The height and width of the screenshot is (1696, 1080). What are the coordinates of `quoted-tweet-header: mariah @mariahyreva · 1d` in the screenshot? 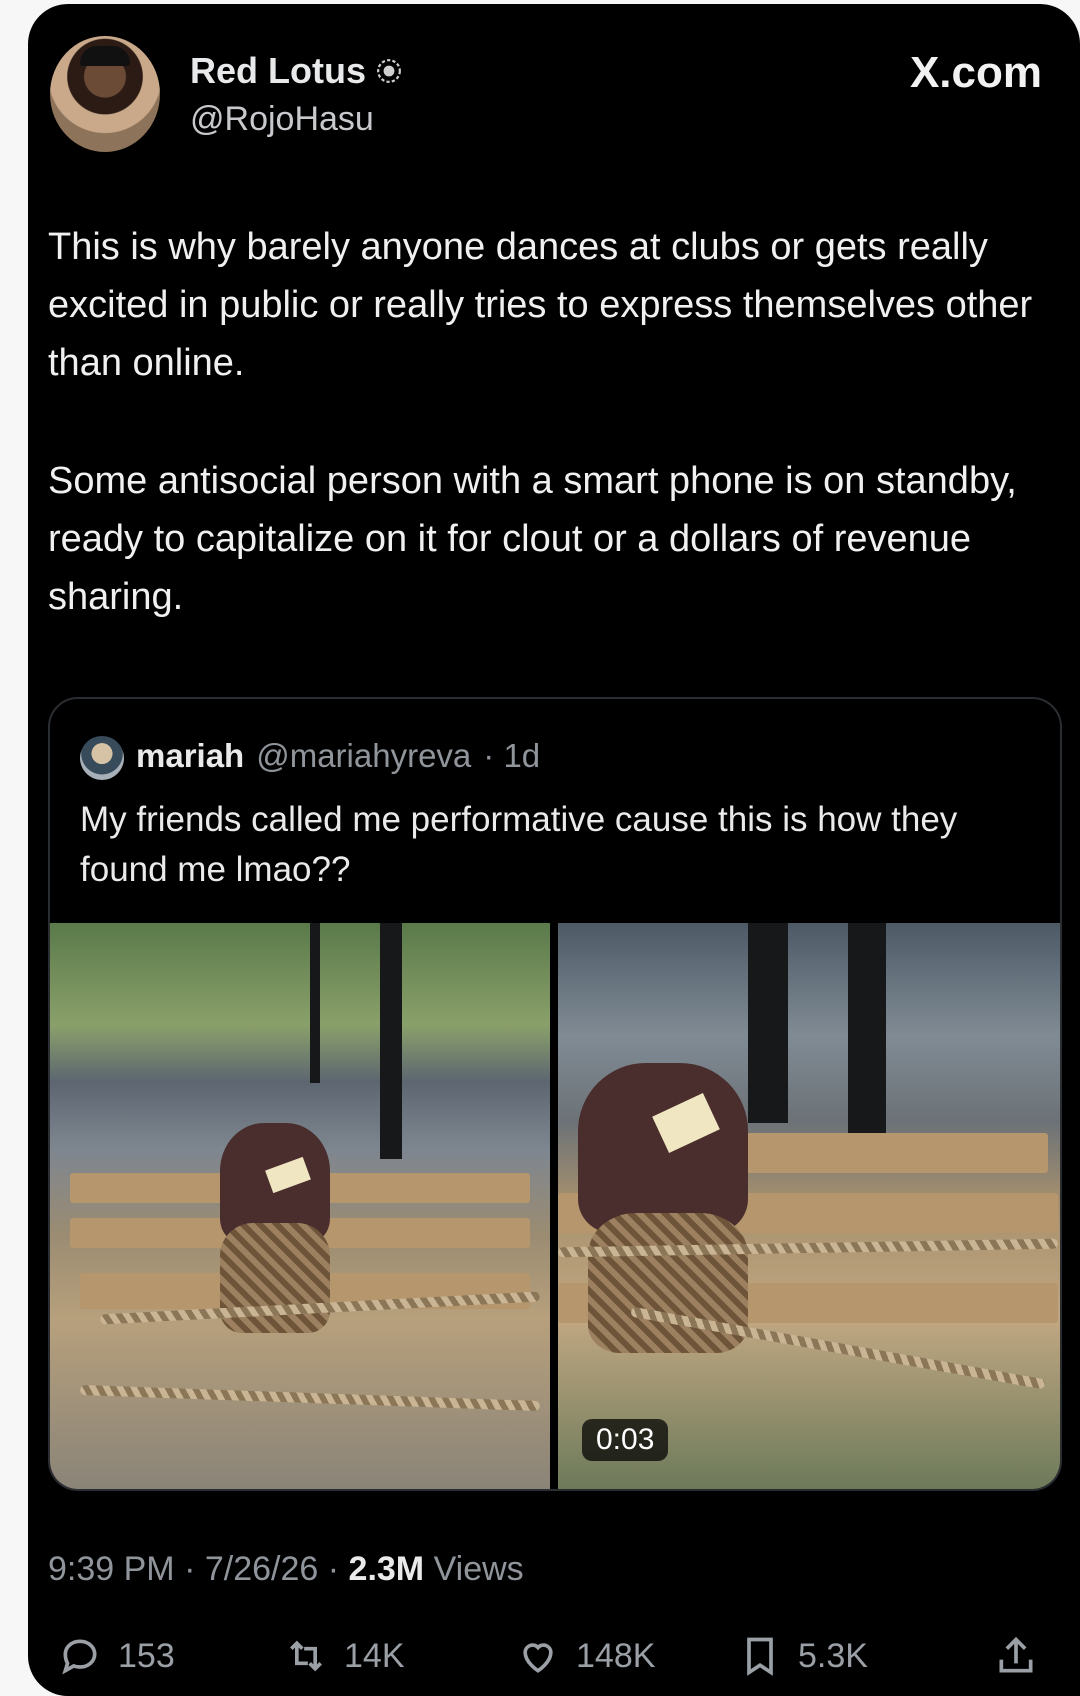 It's located at (338, 756).